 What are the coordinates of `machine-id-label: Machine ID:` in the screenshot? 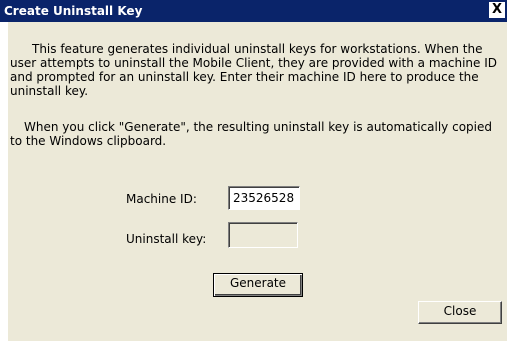 It's located at (161, 199).